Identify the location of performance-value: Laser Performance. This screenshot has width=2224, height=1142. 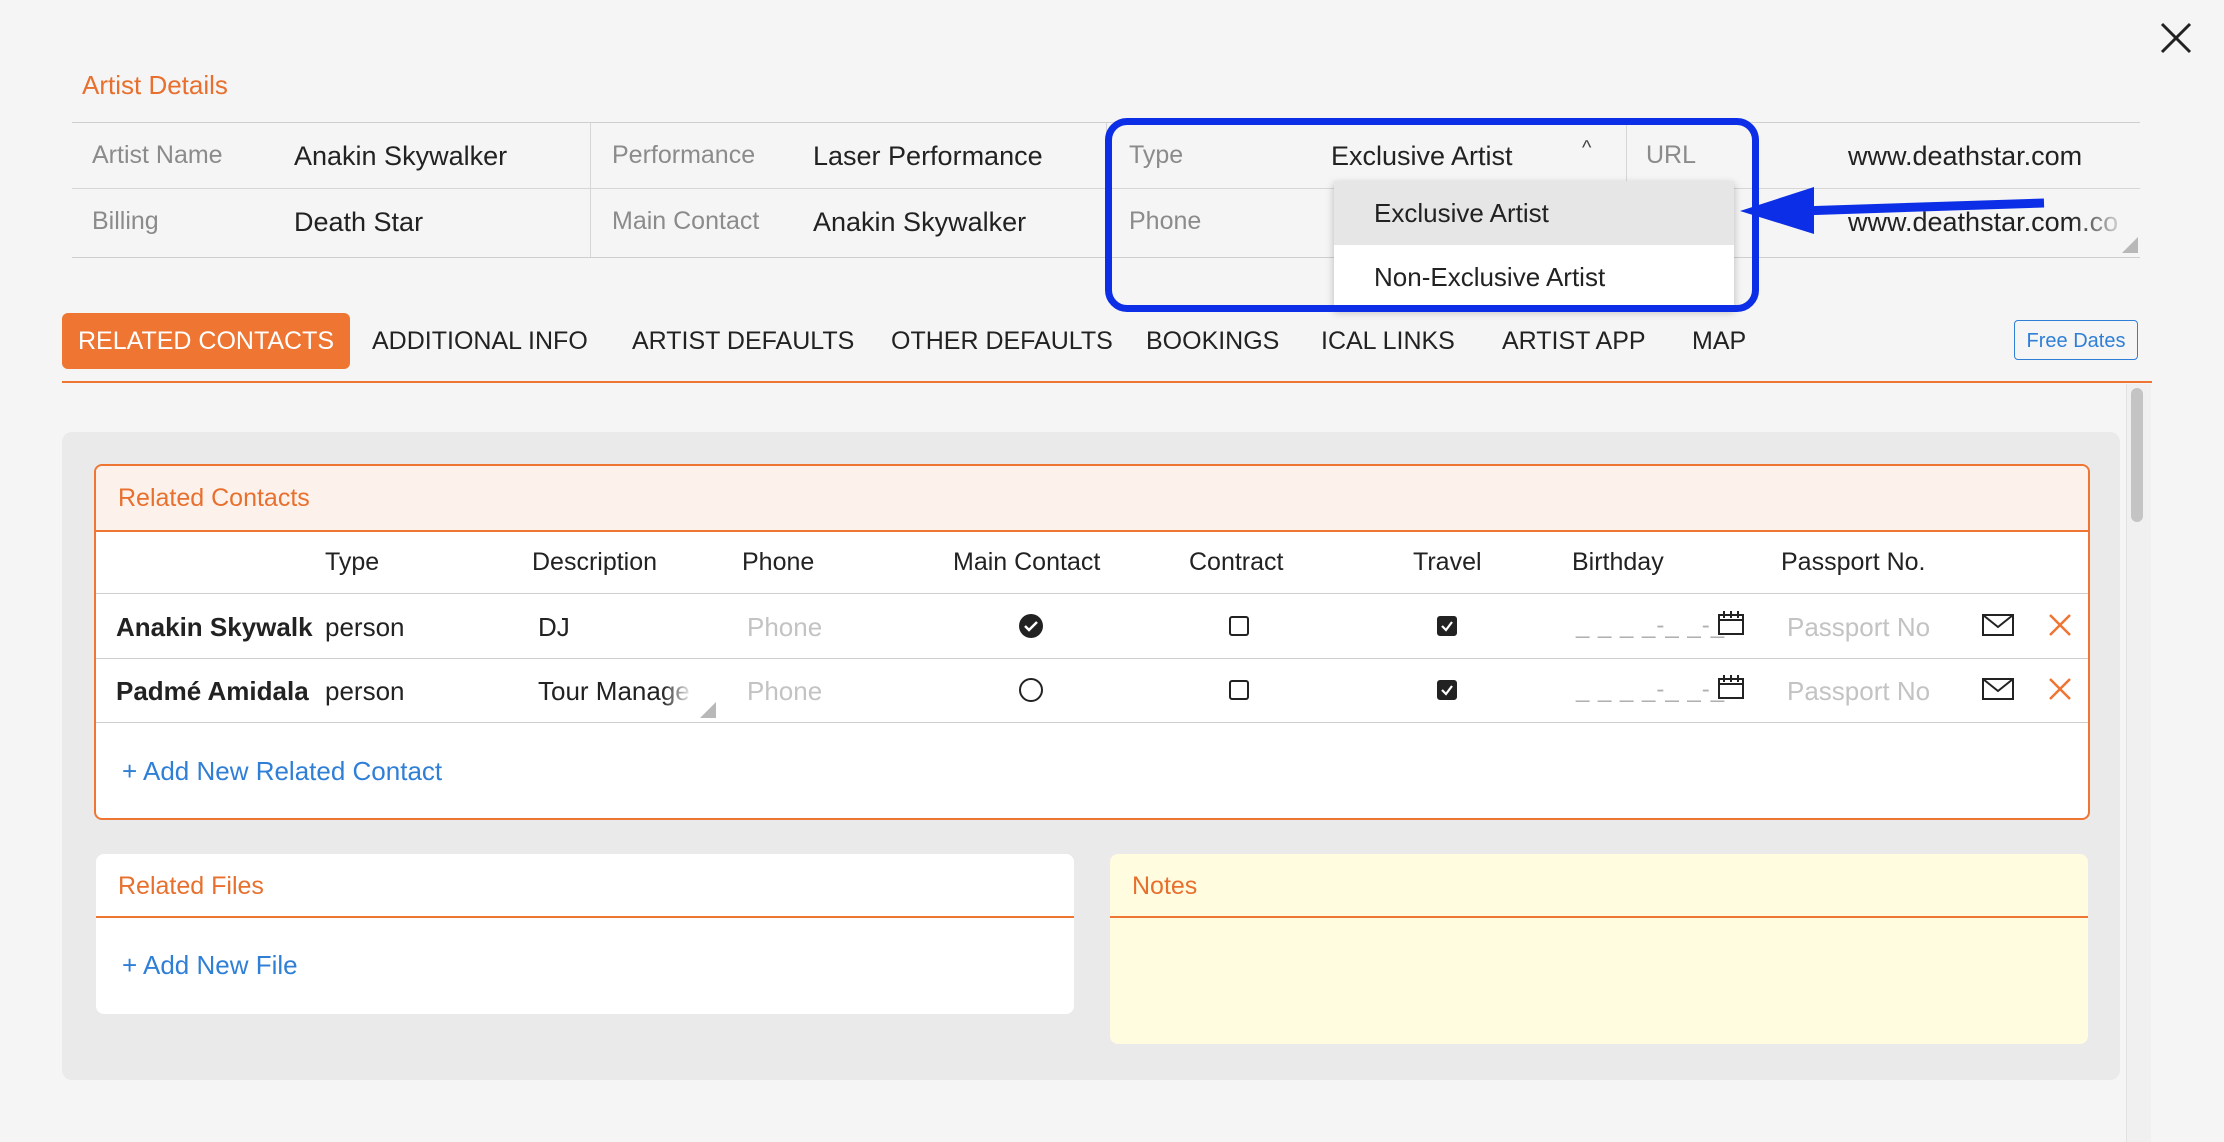
(928, 156).